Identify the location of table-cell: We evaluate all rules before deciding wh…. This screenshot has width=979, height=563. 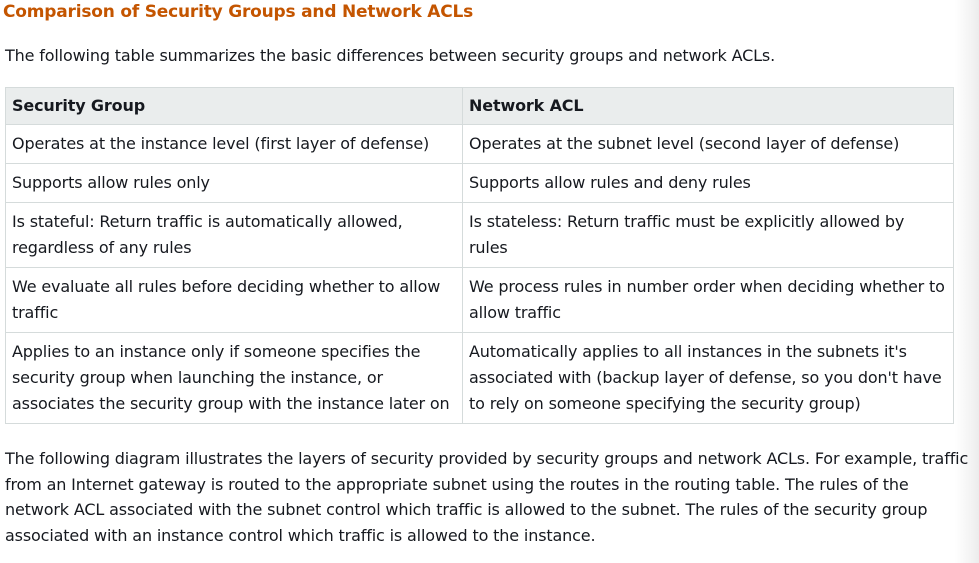
(234, 300).